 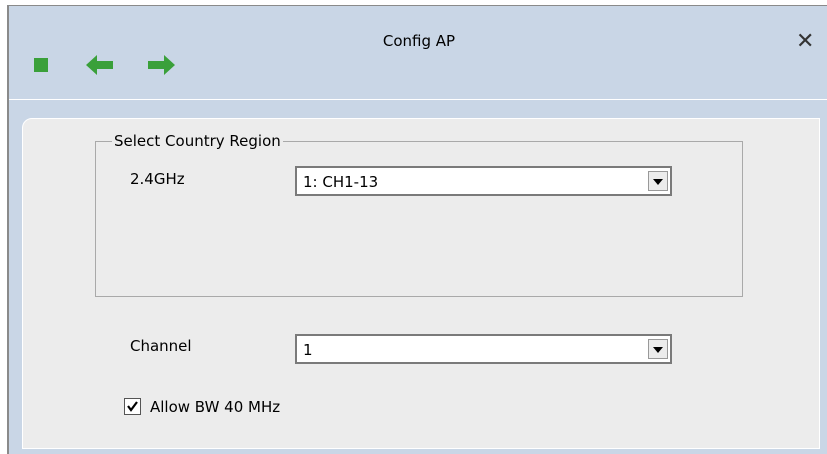 What do you see at coordinates (41, 65) in the screenshot?
I see `stop-icon` at bounding box center [41, 65].